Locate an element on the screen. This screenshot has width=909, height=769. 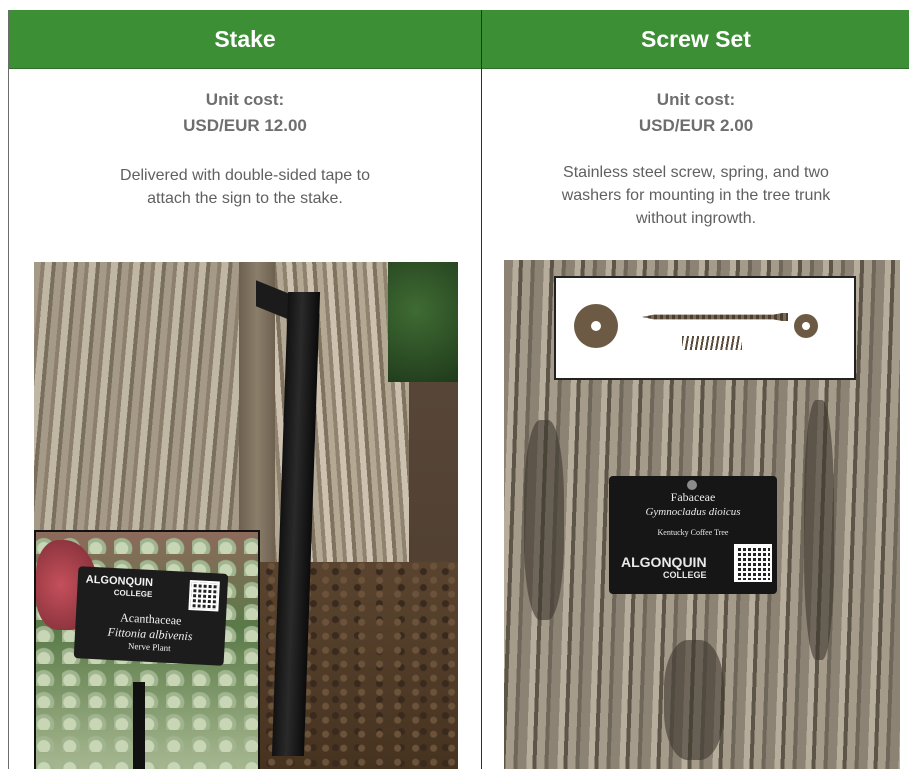
inset-stake is located at coordinates (139, 725).